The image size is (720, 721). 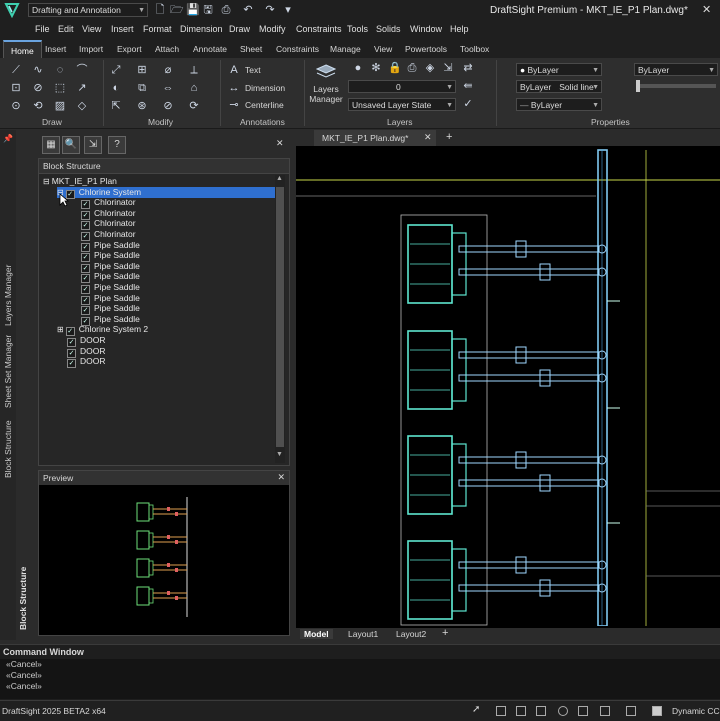 I want to click on ribbon-tab-insert: Insert, so click(x=55, y=49).